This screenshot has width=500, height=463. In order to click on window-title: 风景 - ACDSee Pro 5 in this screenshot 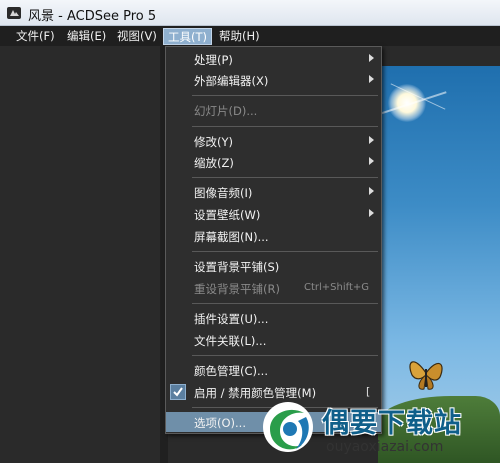, I will do `click(92, 16)`.